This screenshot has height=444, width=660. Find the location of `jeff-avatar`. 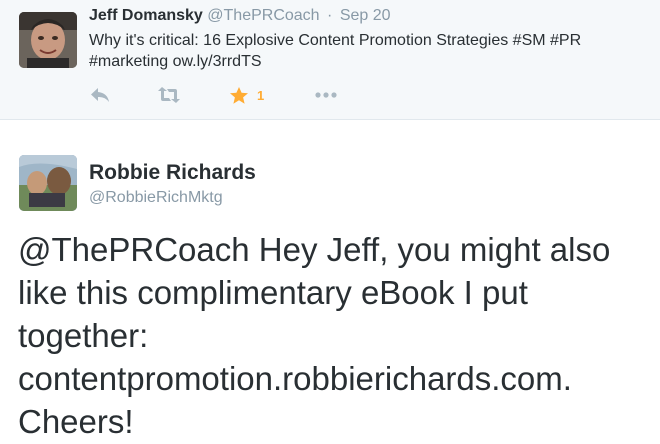

jeff-avatar is located at coordinates (48, 40).